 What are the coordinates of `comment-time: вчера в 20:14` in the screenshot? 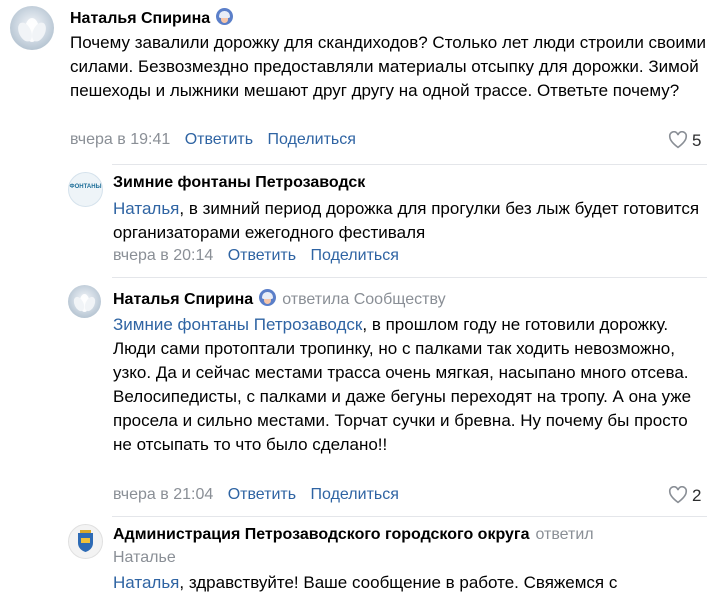 It's located at (163, 255).